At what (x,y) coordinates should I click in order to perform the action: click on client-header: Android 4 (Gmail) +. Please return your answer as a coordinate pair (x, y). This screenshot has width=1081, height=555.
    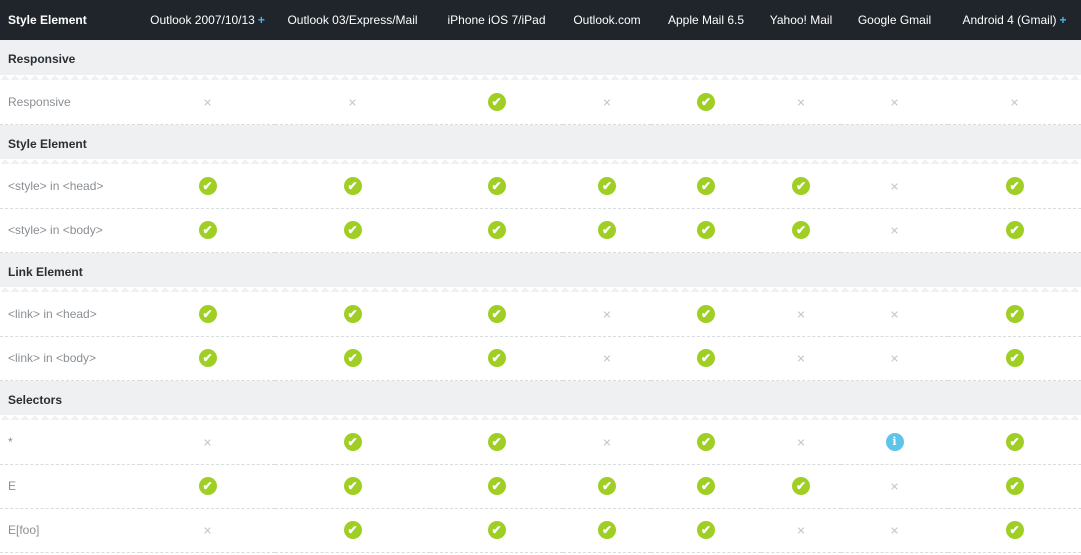
    Looking at the image, I should click on (1014, 20).